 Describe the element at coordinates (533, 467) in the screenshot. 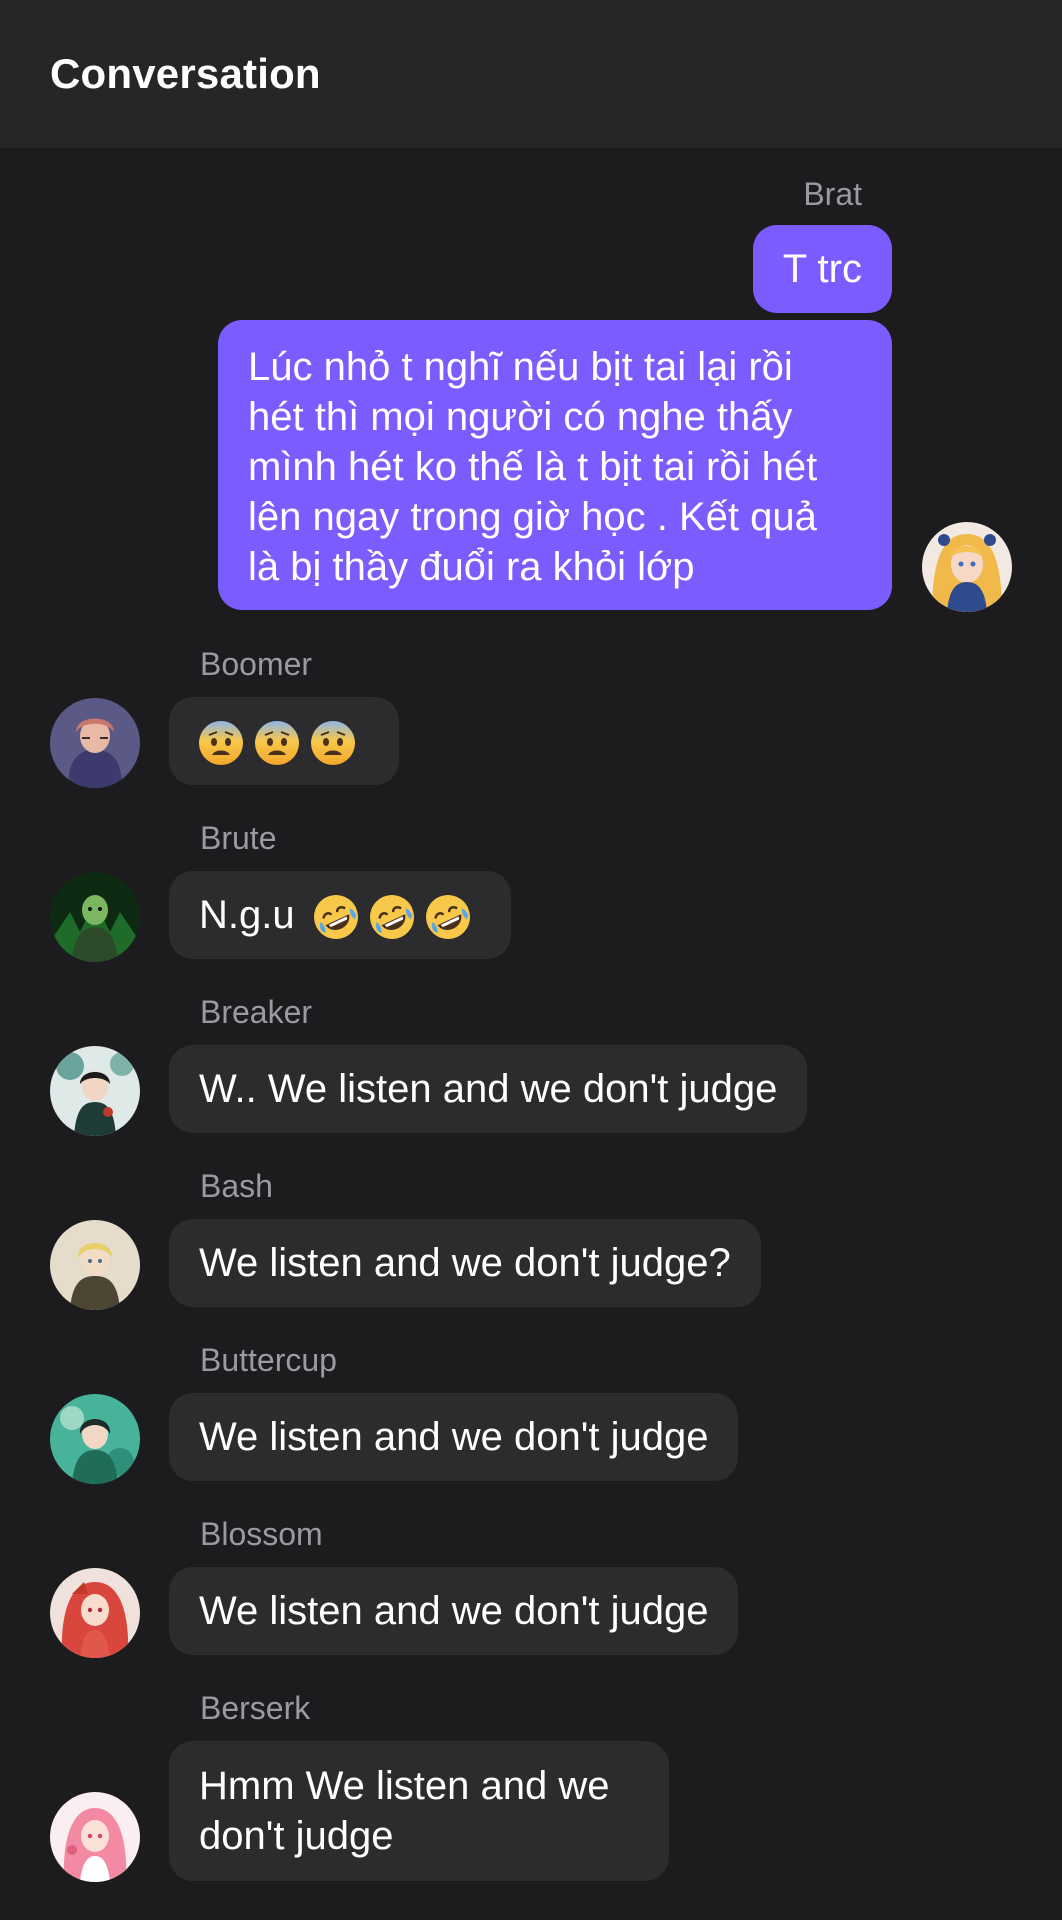

I see `message-text-line: mình hét ko thế là t bịt tai rồi hét` at that location.